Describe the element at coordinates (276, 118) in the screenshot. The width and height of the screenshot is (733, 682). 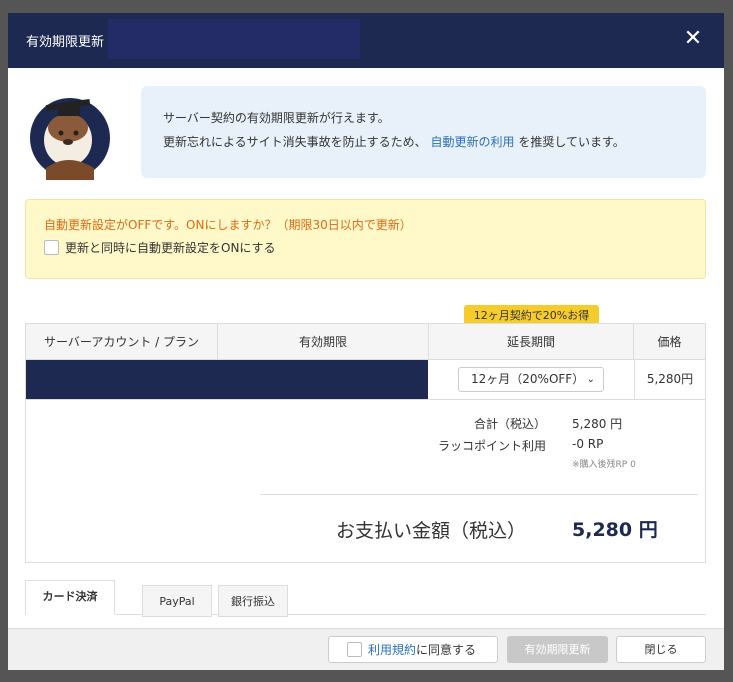
I see `intro-line-1: サーバー契約の有効期限更新が行えます。` at that location.